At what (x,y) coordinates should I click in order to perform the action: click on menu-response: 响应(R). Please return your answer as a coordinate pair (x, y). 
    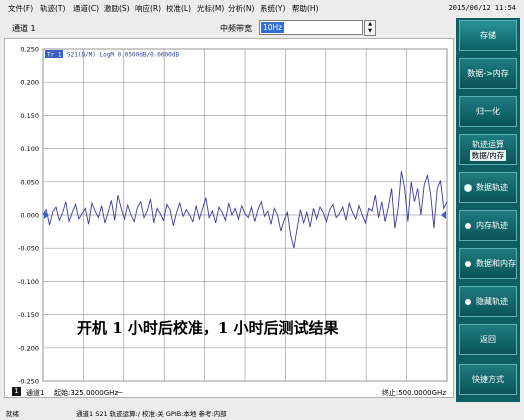
    Looking at the image, I should click on (148, 8).